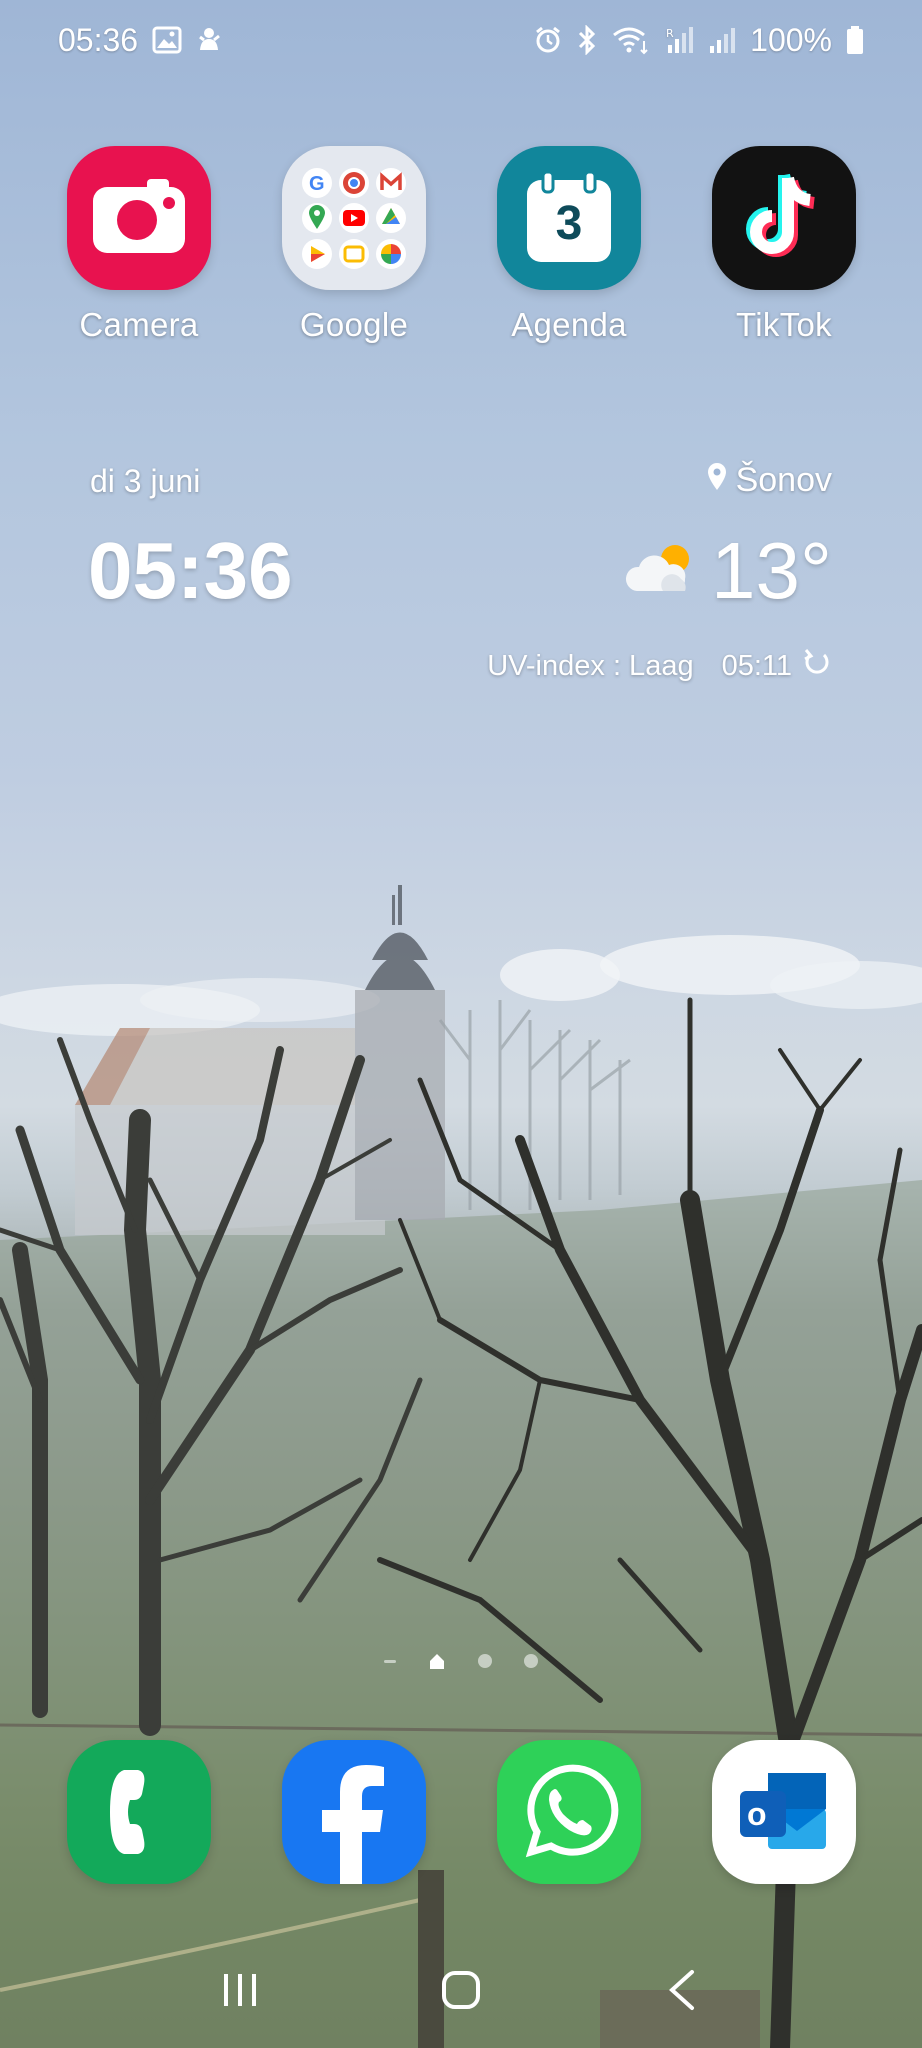  Describe the element at coordinates (784, 218) in the screenshot. I see `tiktok-icon` at that location.